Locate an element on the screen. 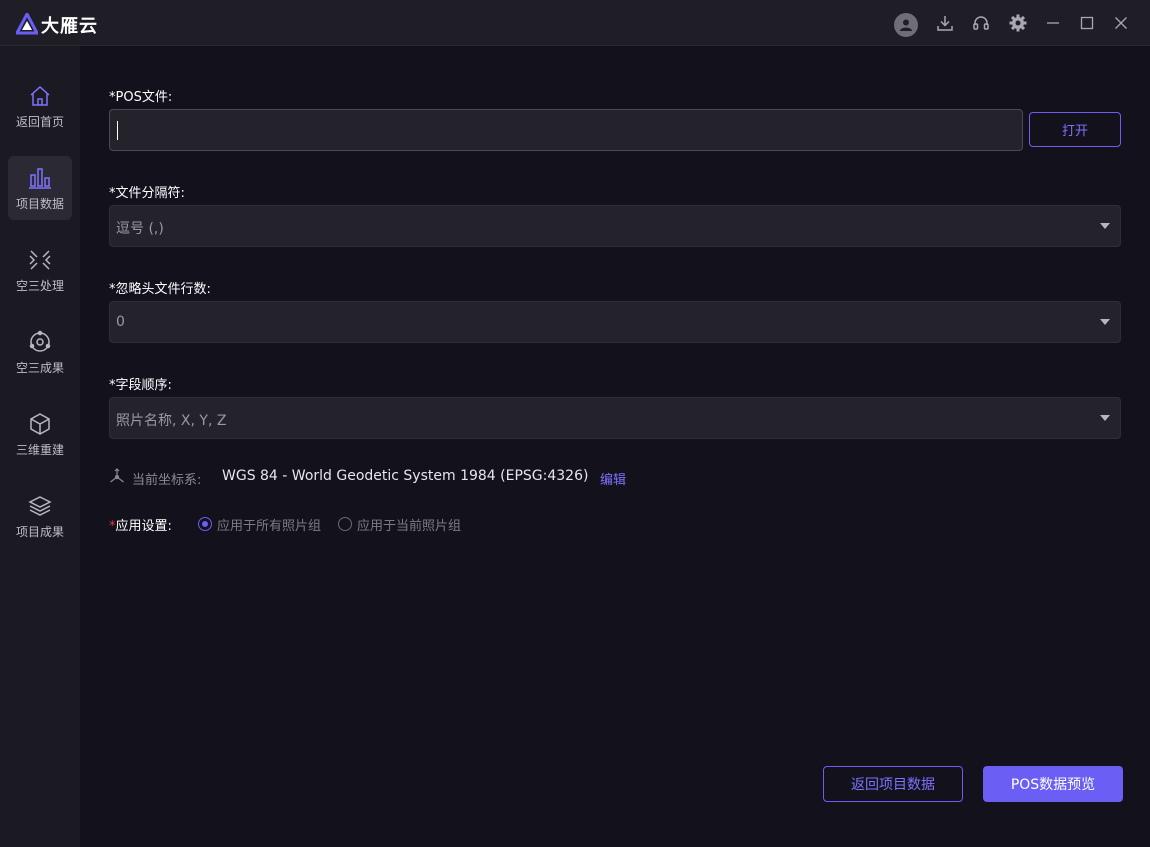 This screenshot has width=1150, height=847. radio-label: 应用于当前照片组 is located at coordinates (409, 526).